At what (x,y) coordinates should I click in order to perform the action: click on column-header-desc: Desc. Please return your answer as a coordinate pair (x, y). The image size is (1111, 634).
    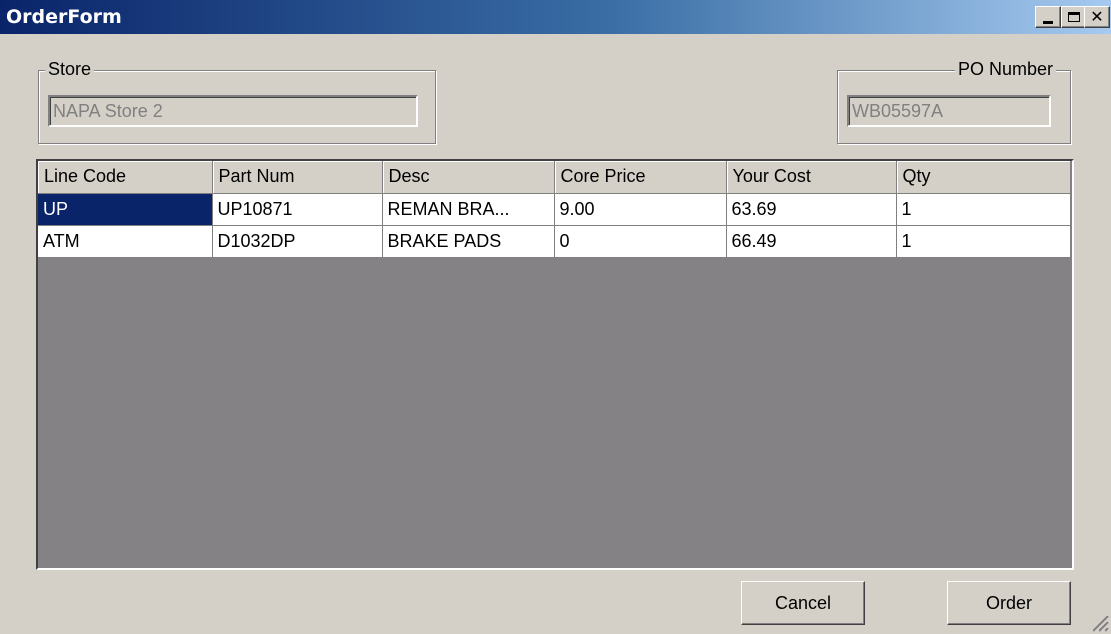
    Looking at the image, I should click on (468, 177).